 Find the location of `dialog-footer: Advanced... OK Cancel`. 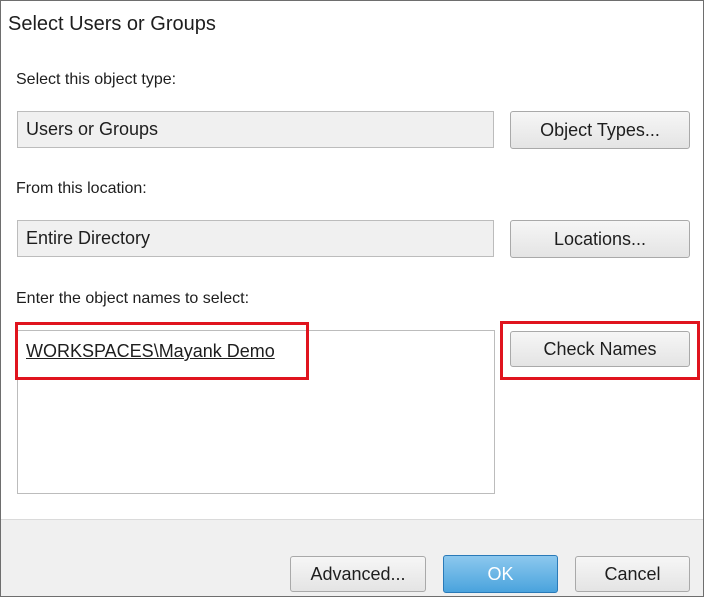

dialog-footer: Advanced... OK Cancel is located at coordinates (352, 557).